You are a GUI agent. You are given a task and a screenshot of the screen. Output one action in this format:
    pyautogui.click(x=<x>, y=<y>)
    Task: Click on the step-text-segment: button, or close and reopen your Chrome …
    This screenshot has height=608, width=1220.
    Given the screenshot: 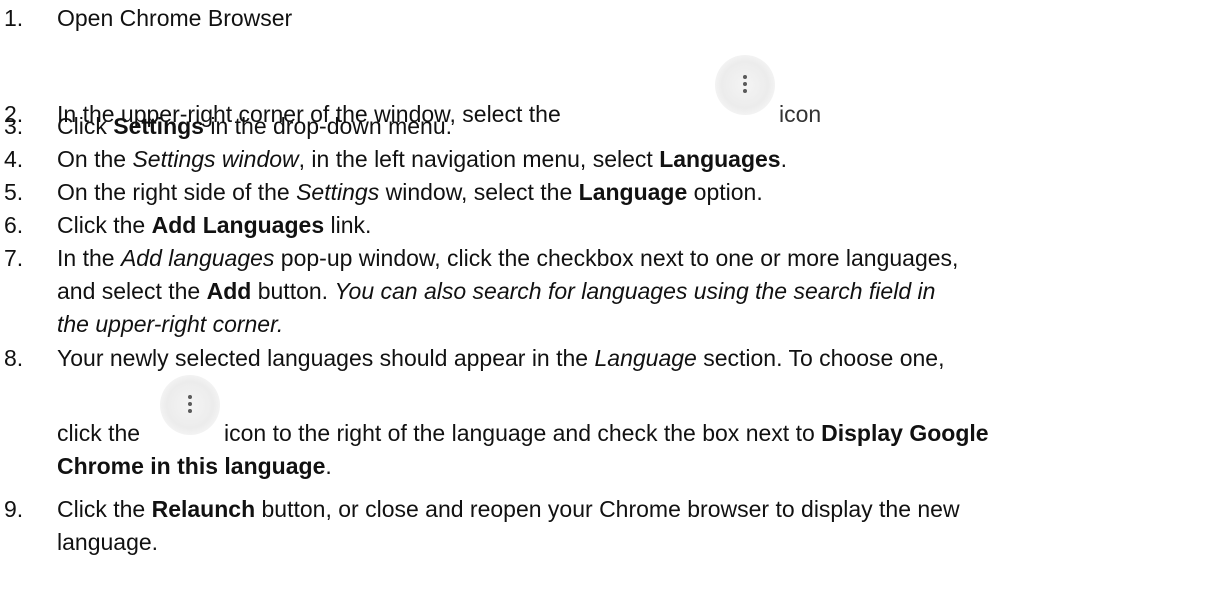 What is the action you would take?
    pyautogui.click(x=607, y=509)
    